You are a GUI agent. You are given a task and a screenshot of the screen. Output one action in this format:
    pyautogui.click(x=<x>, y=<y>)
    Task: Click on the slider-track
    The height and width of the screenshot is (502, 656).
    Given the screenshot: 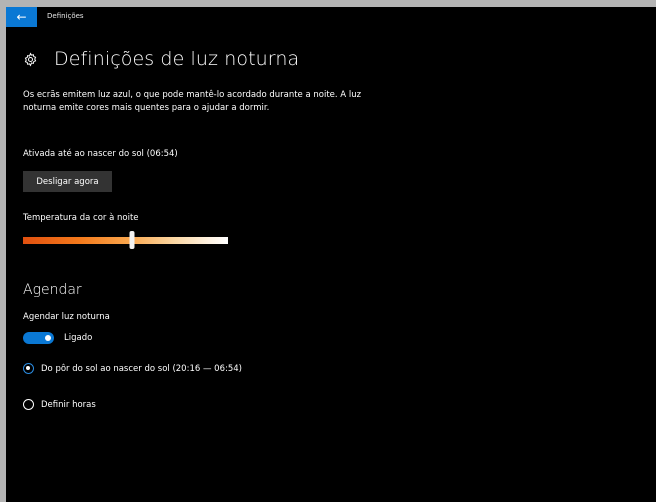 What is the action you would take?
    pyautogui.click(x=125, y=240)
    